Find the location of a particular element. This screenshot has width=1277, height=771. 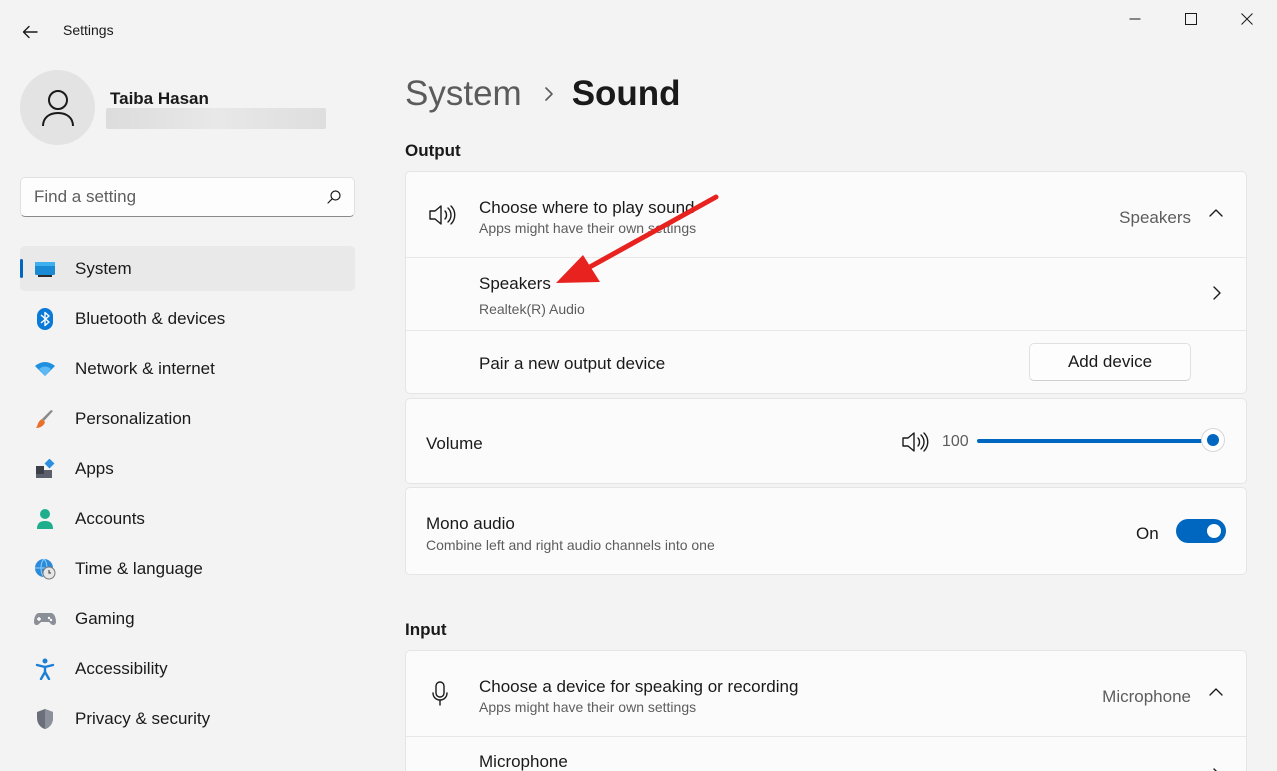

choose-input-subtitle: Apps might have their own settings is located at coordinates (588, 707).